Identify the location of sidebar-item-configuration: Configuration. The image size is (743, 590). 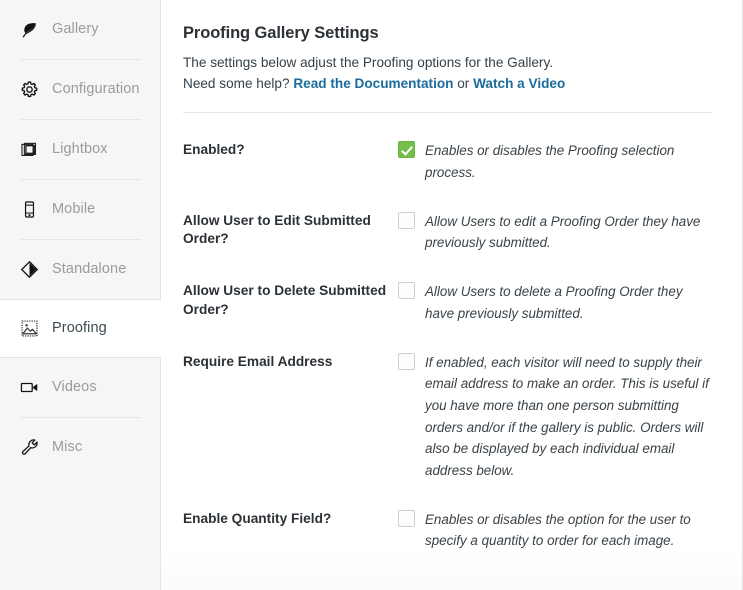
(80, 89).